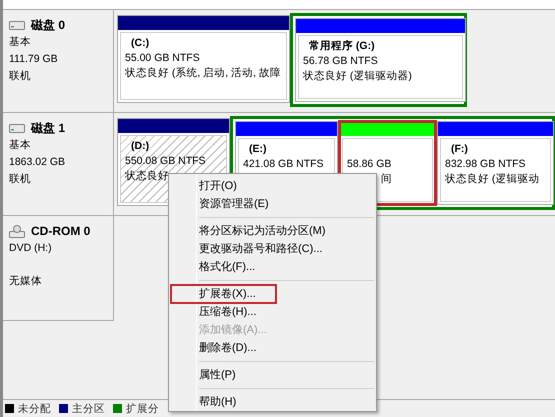 This screenshot has height=417, width=555. I want to click on legend-label: 主分区, so click(88, 409).